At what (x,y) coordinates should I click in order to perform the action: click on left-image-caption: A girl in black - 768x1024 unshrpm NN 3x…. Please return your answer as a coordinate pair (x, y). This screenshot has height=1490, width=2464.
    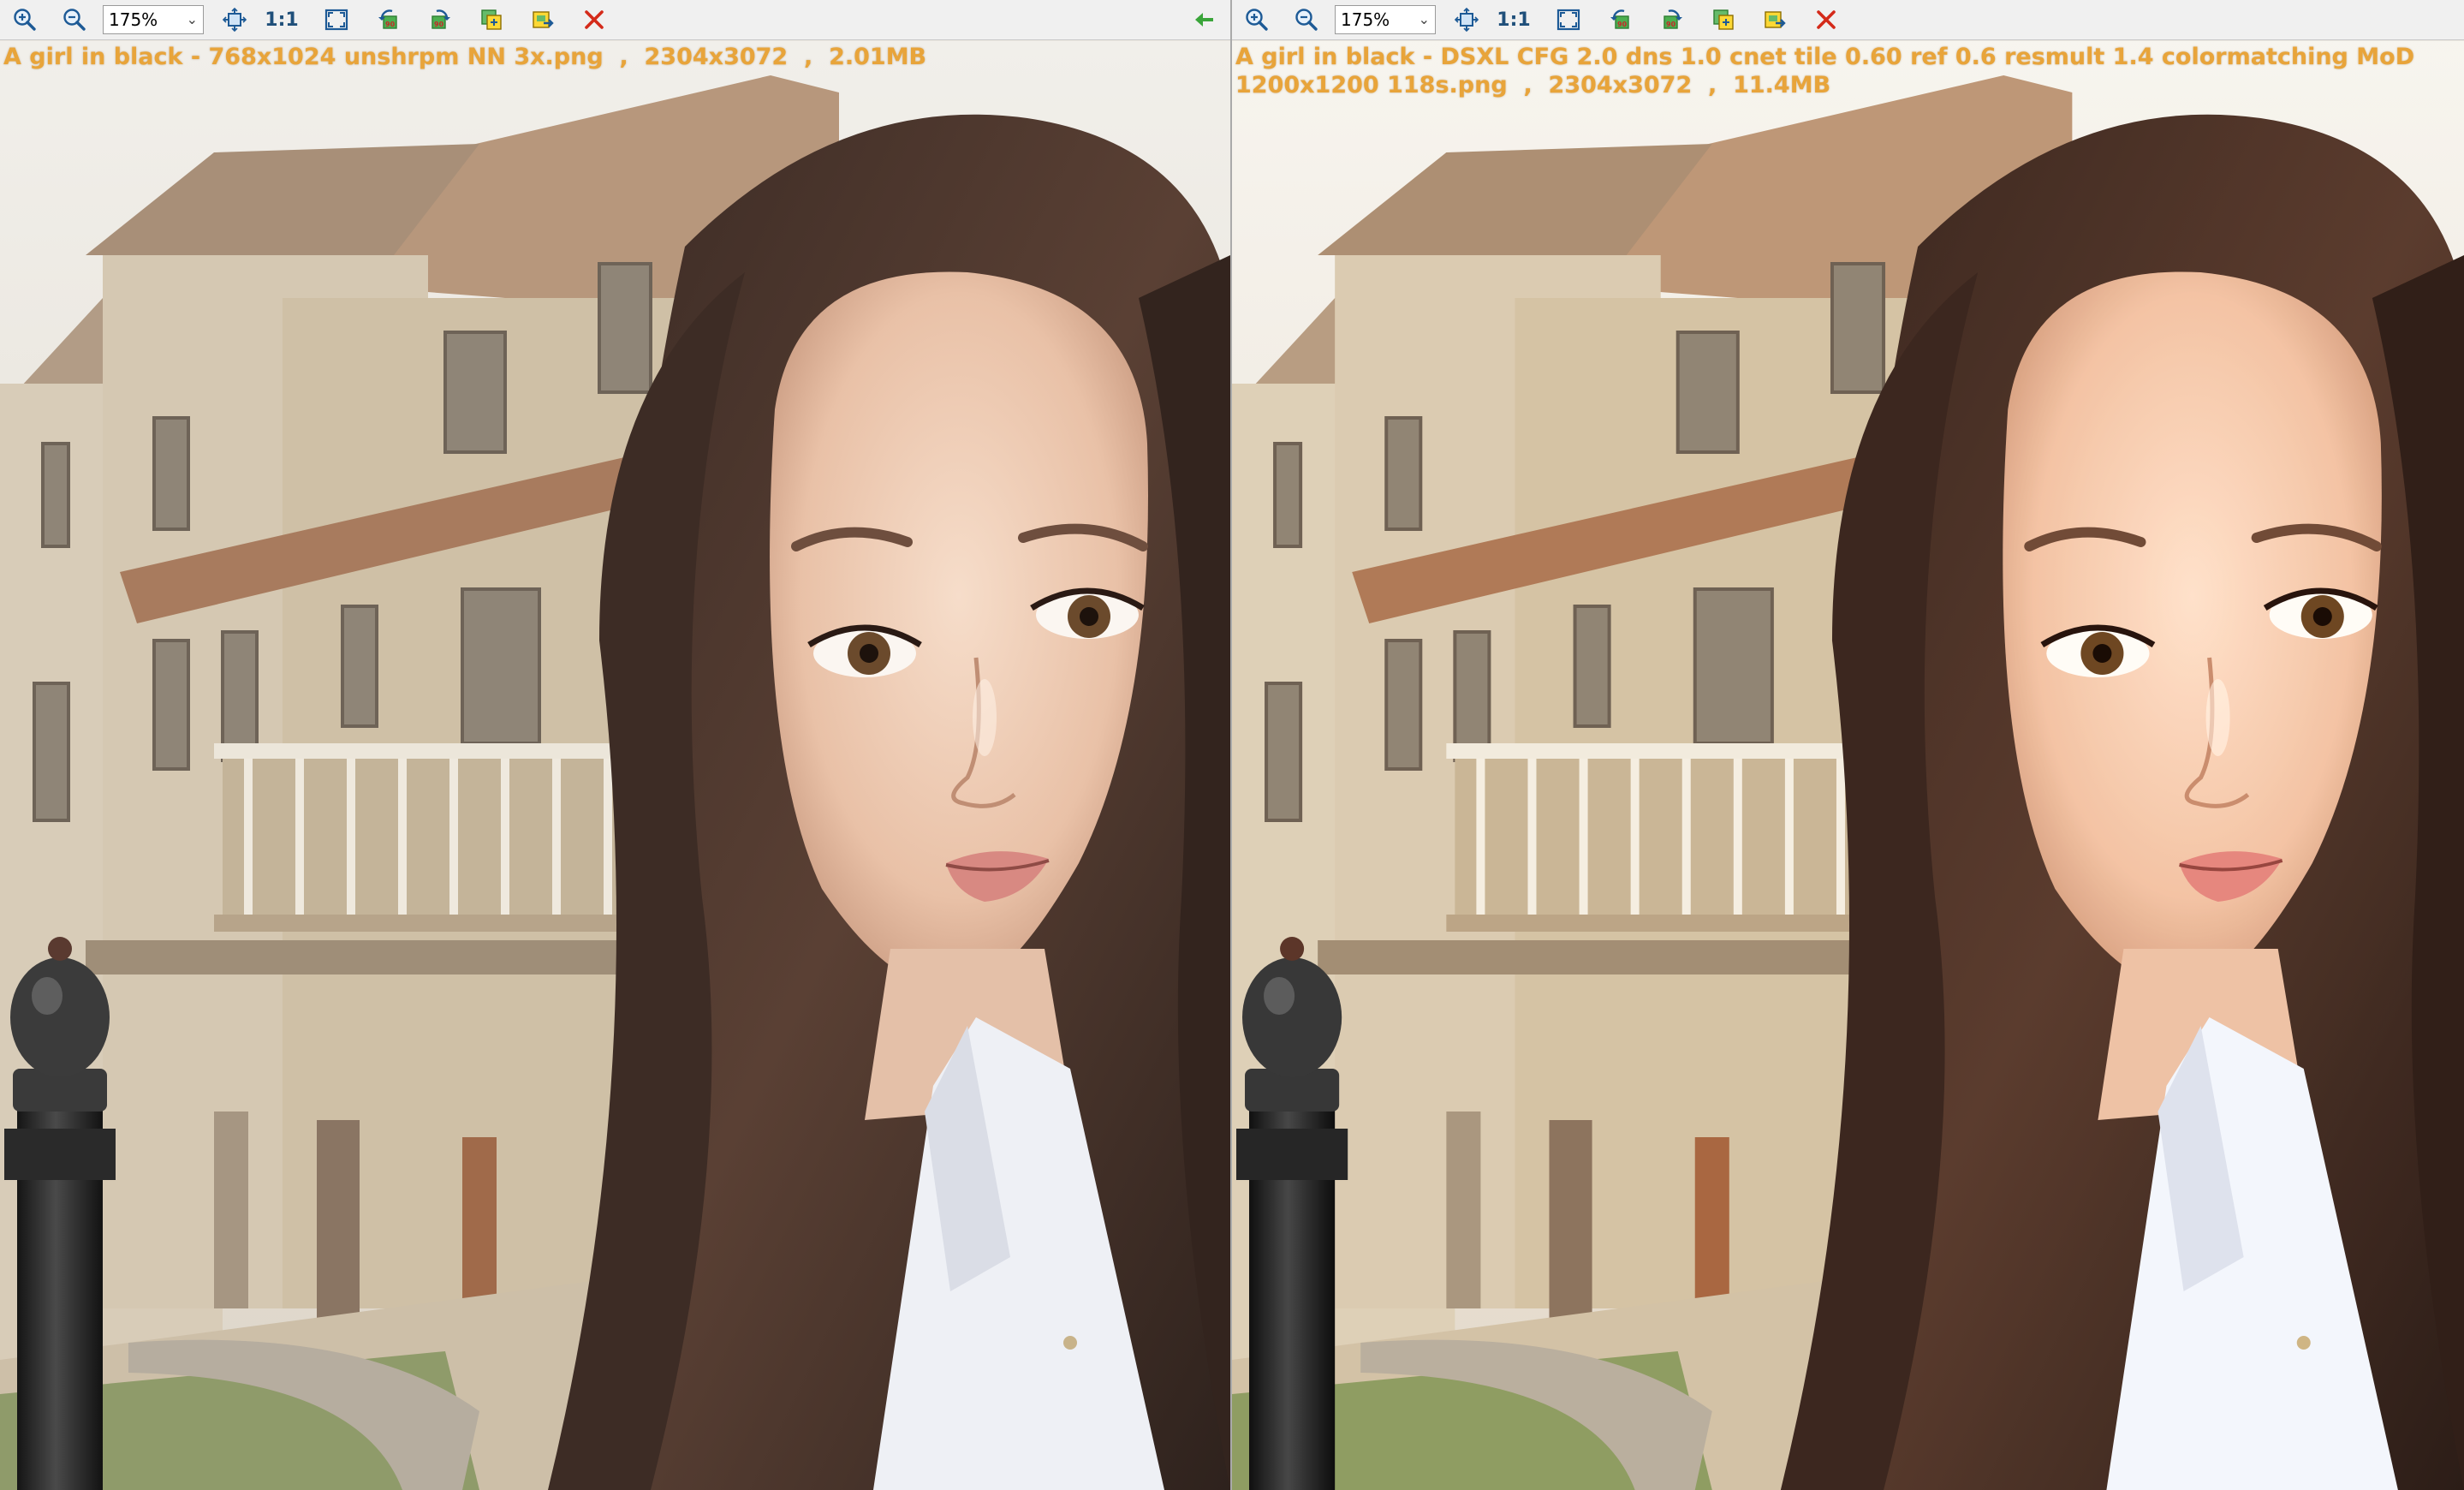
    Looking at the image, I should click on (465, 57).